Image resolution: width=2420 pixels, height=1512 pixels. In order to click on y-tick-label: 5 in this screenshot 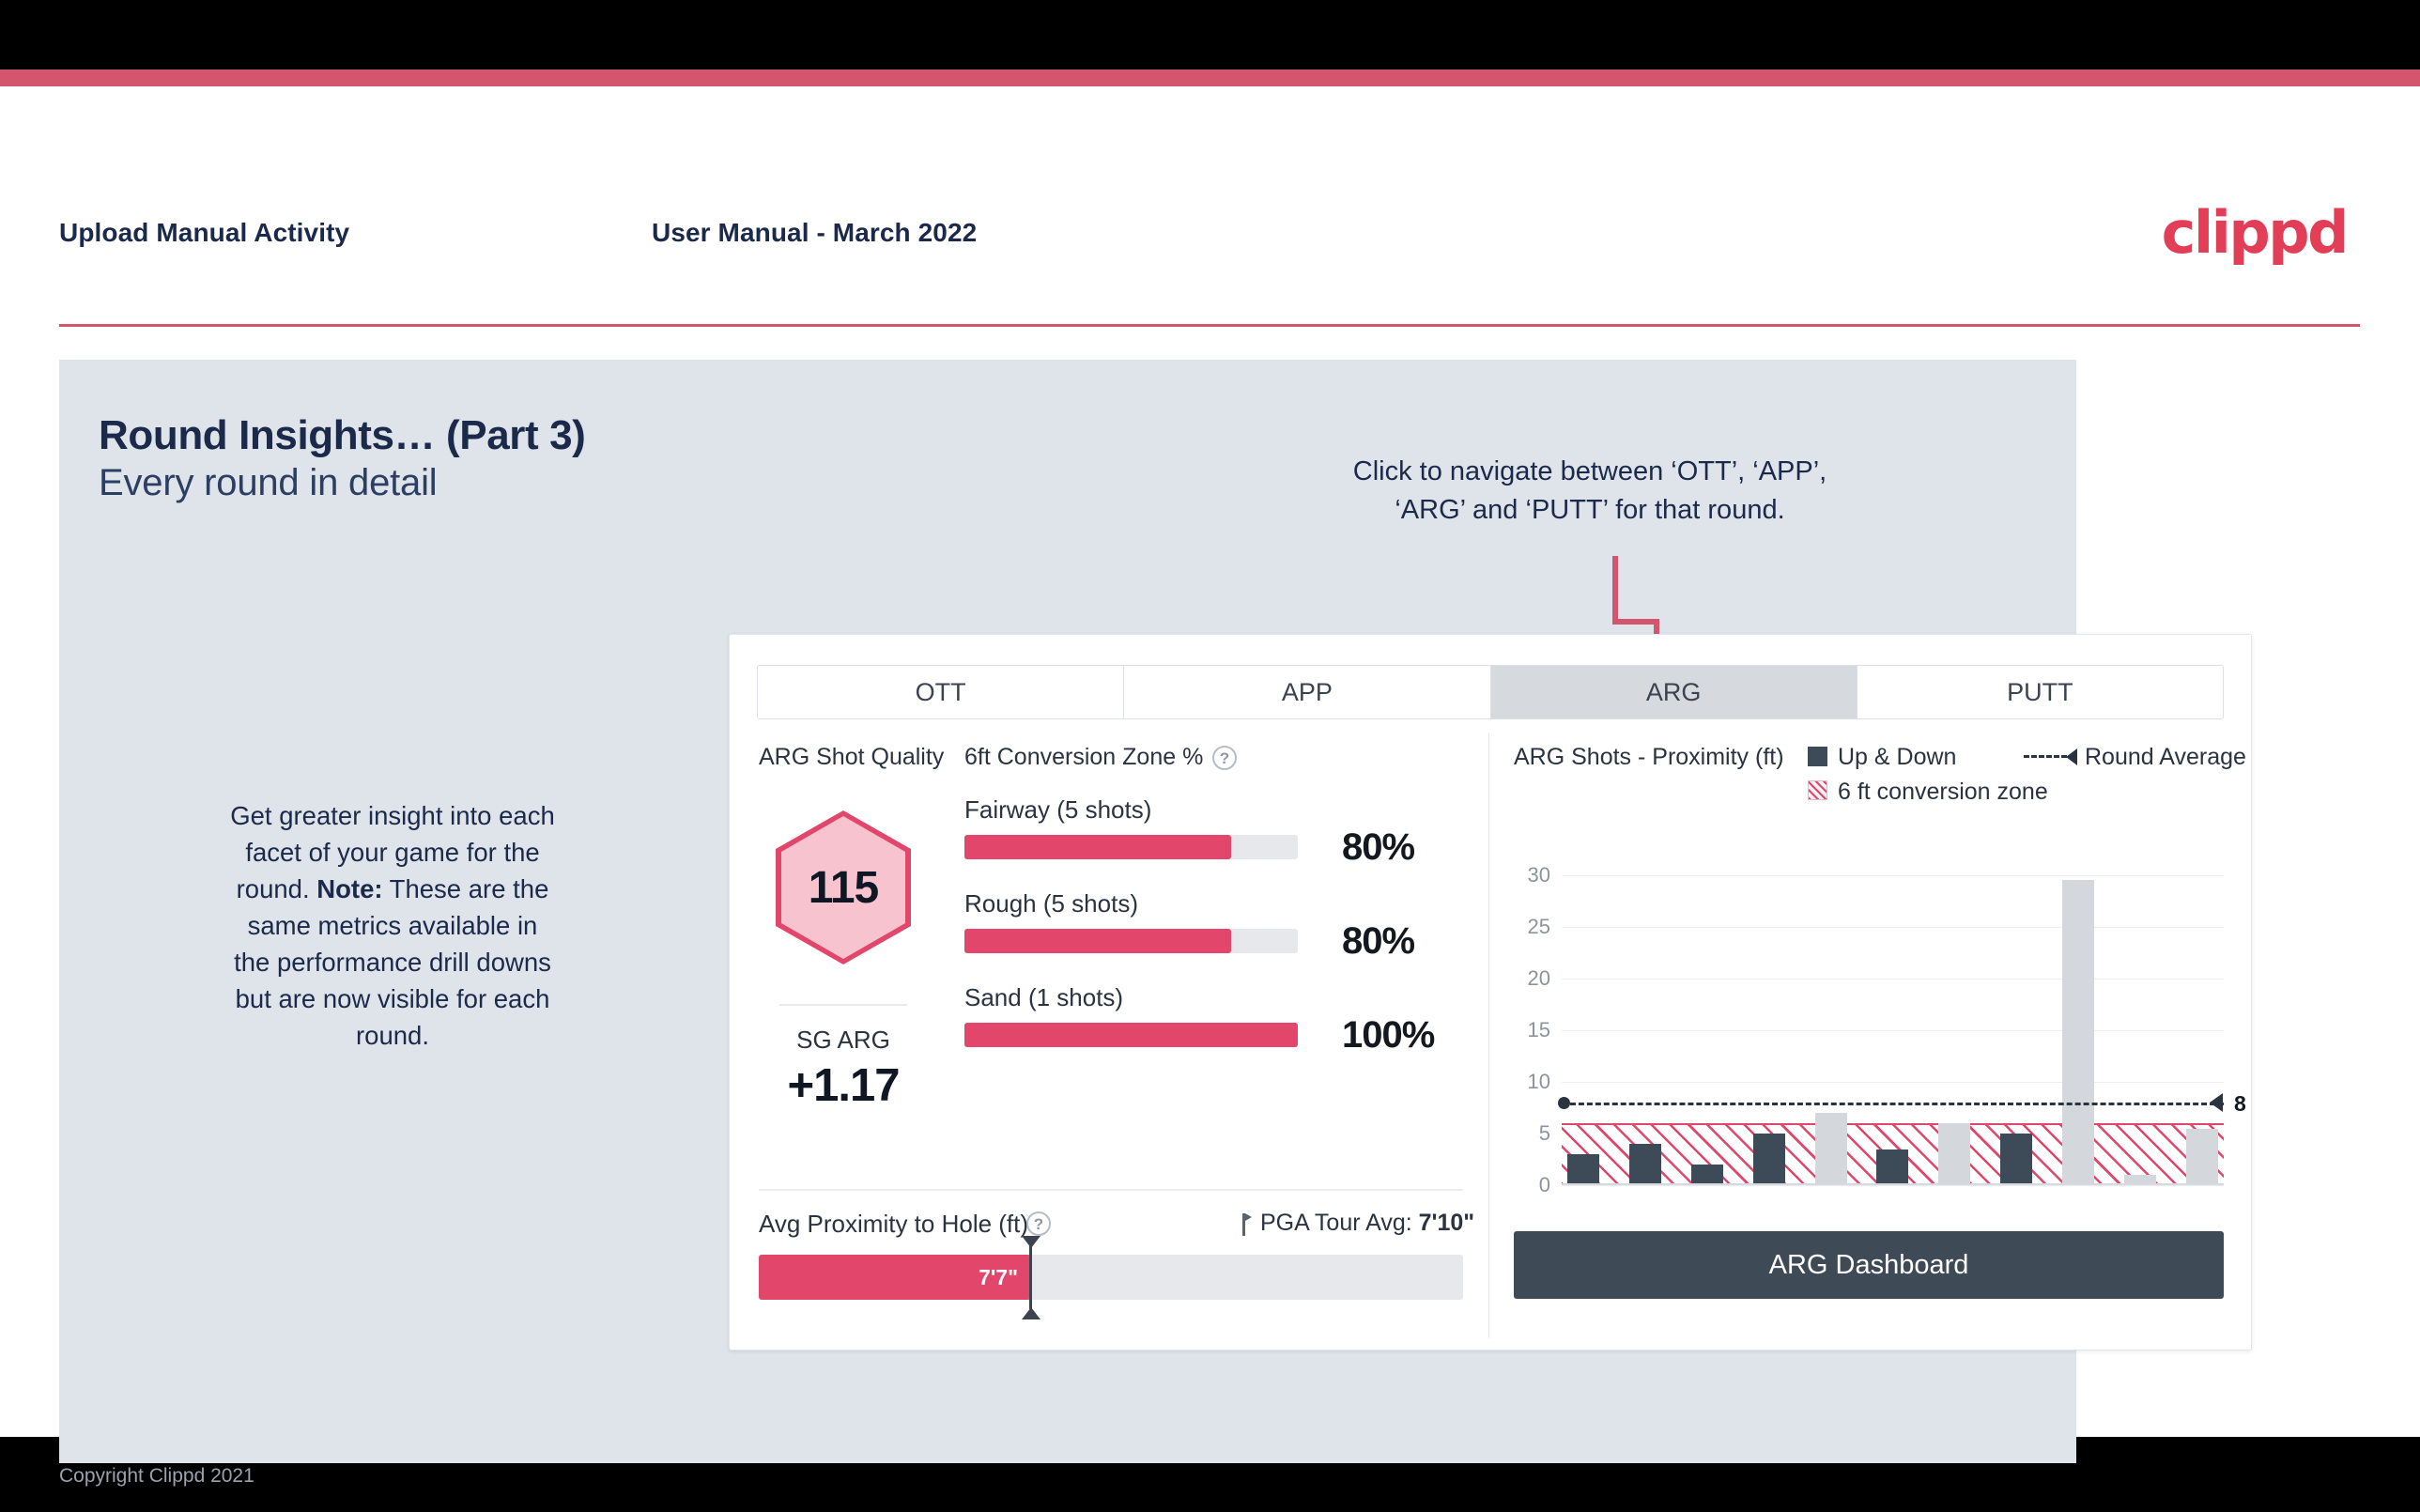, I will do `click(1544, 1133)`.